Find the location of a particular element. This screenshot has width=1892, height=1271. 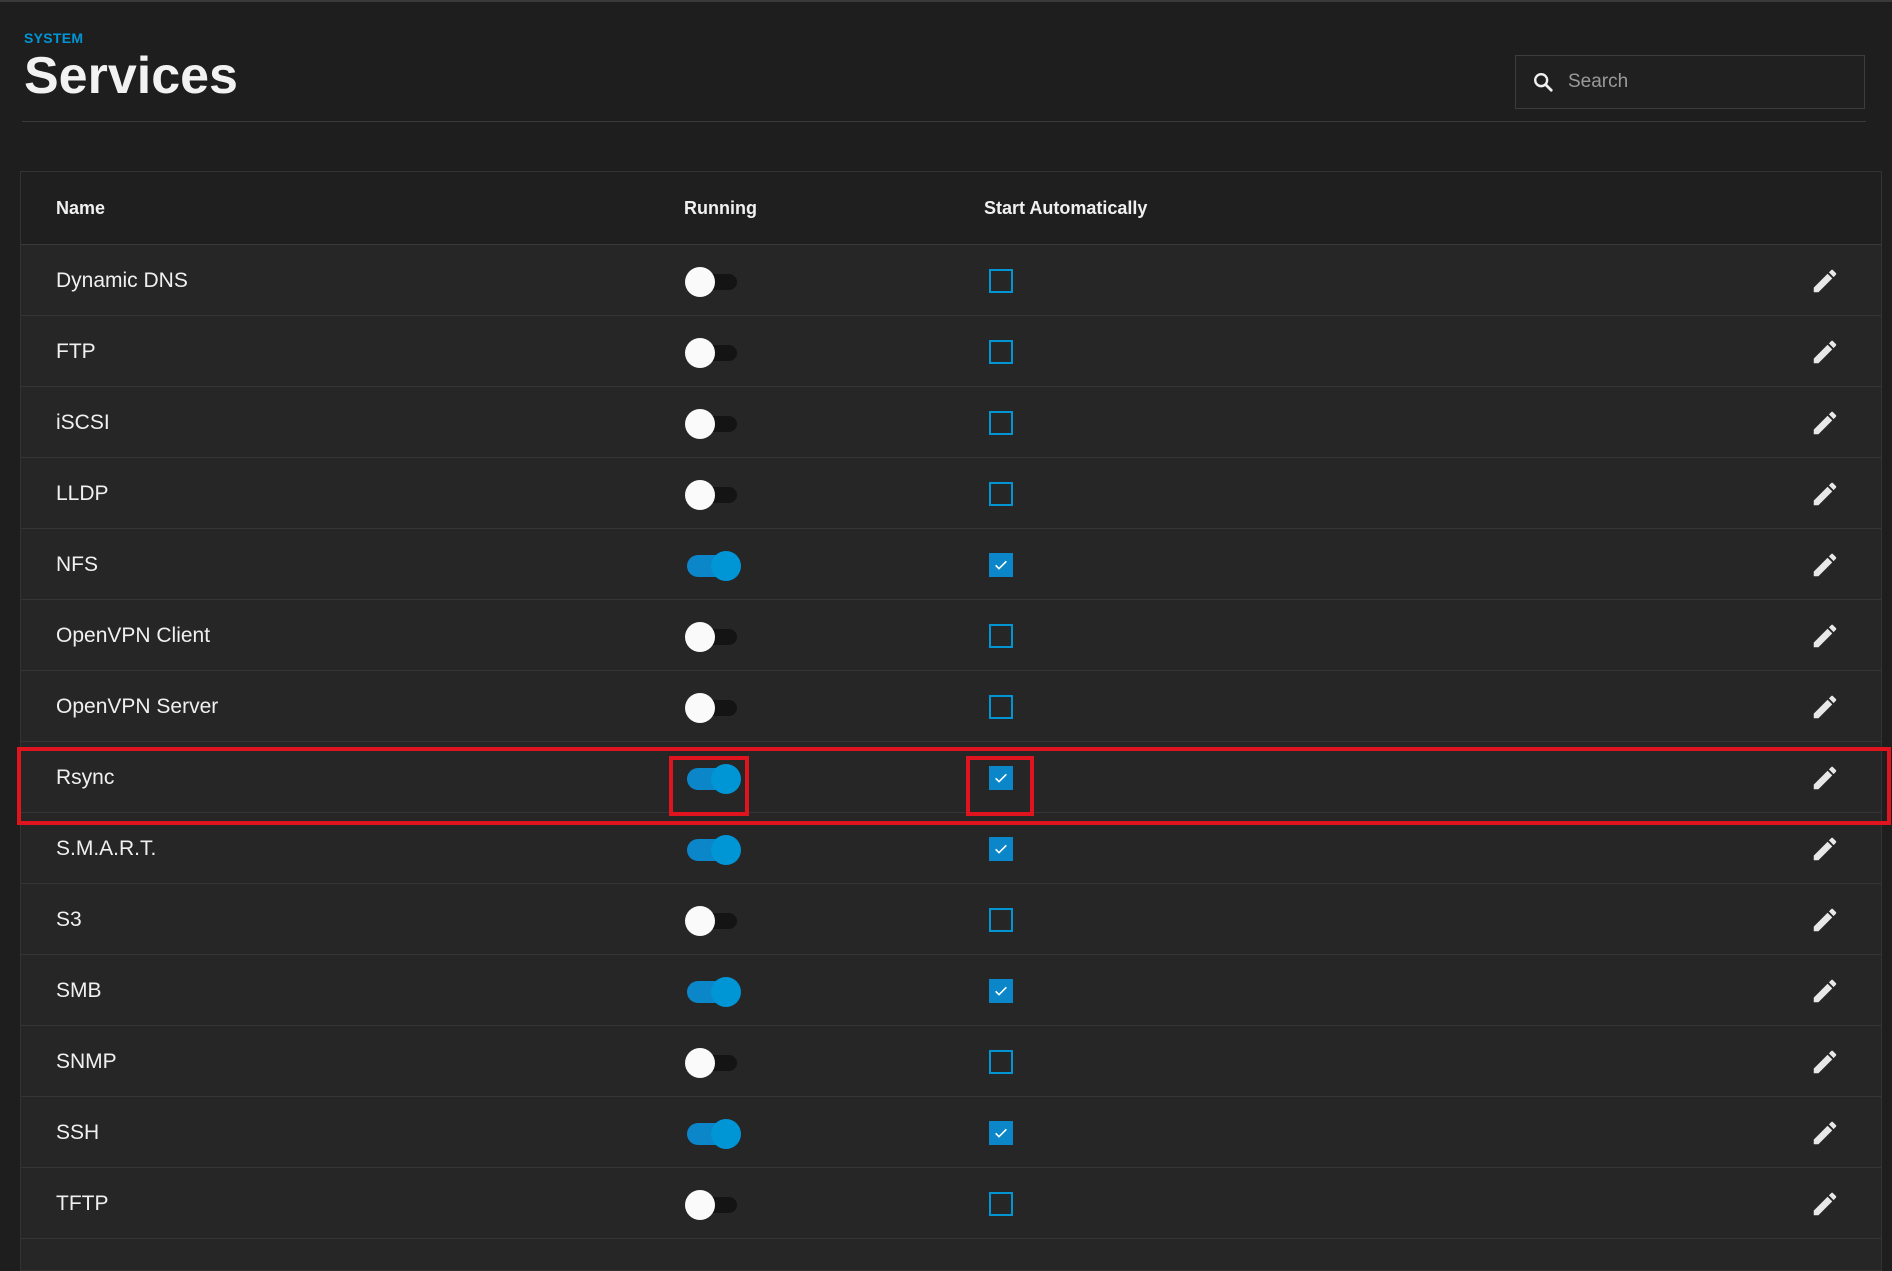

search-box is located at coordinates (1690, 82).